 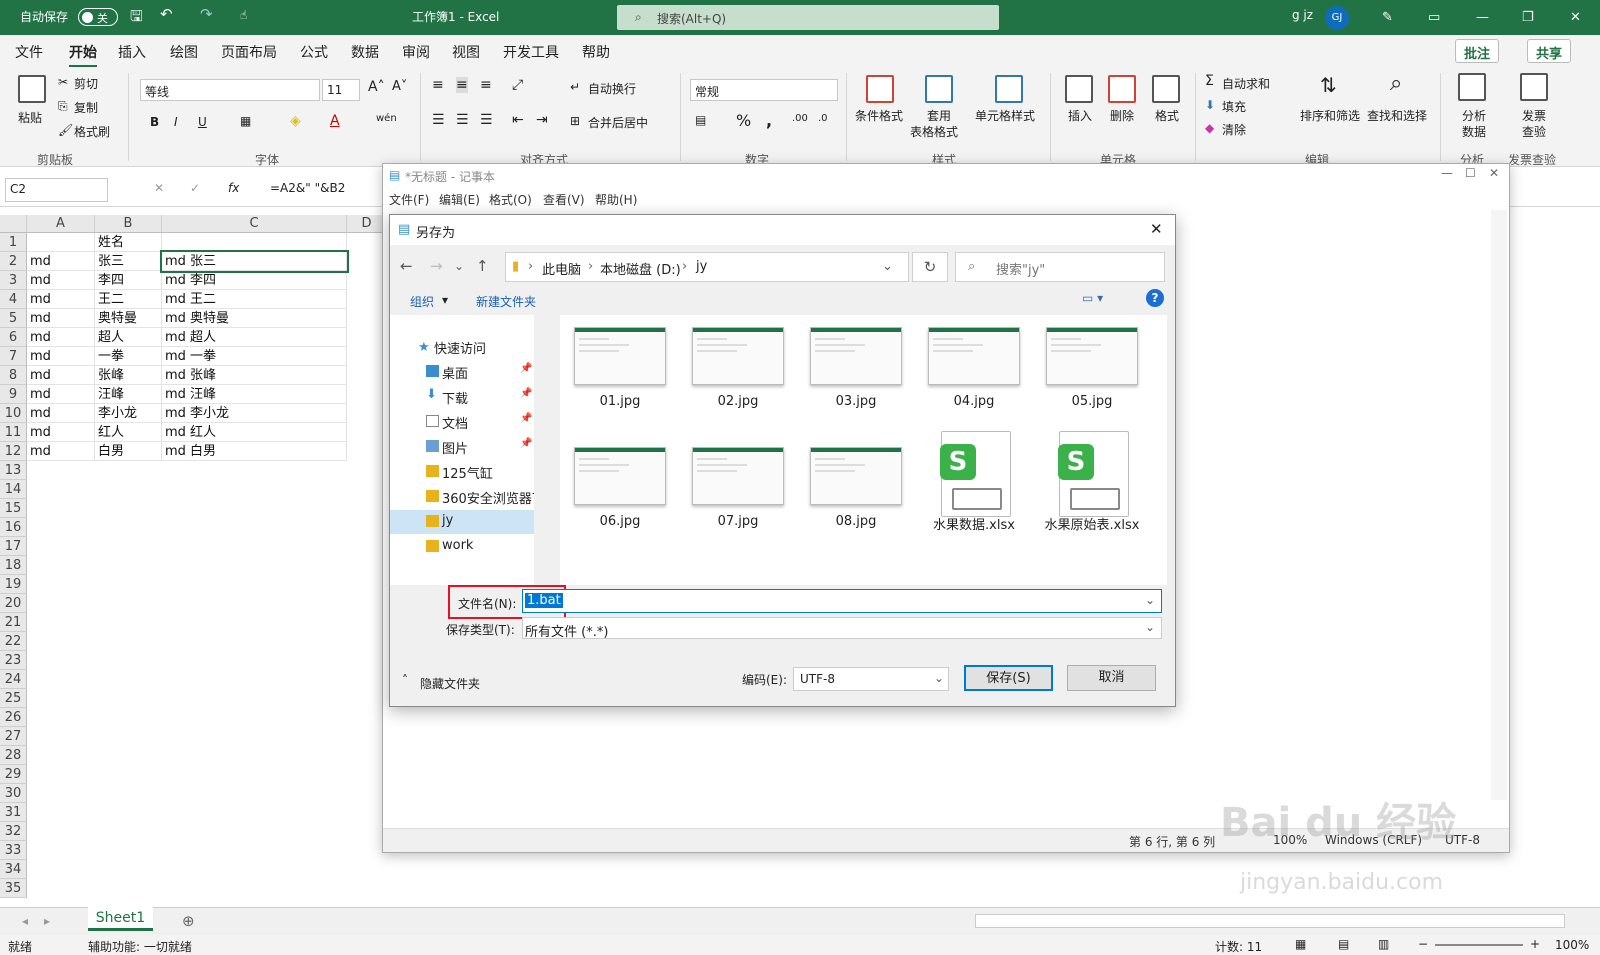 I want to click on minimize-icon: —, so click(x=1482, y=17).